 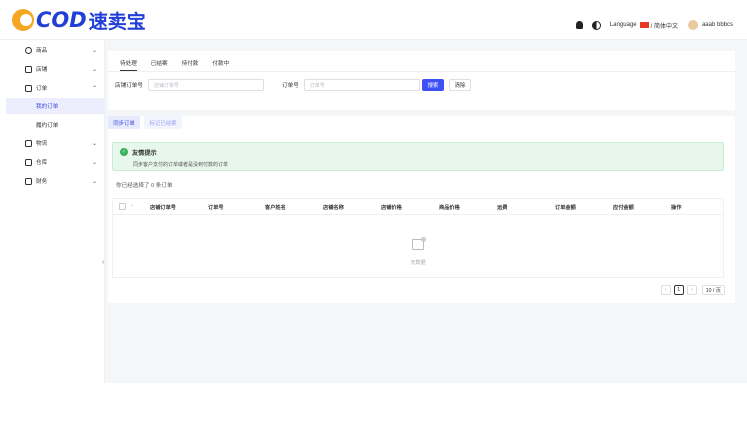 I want to click on sidebar-item-logistics: 物流 ⌄, so click(x=52, y=143).